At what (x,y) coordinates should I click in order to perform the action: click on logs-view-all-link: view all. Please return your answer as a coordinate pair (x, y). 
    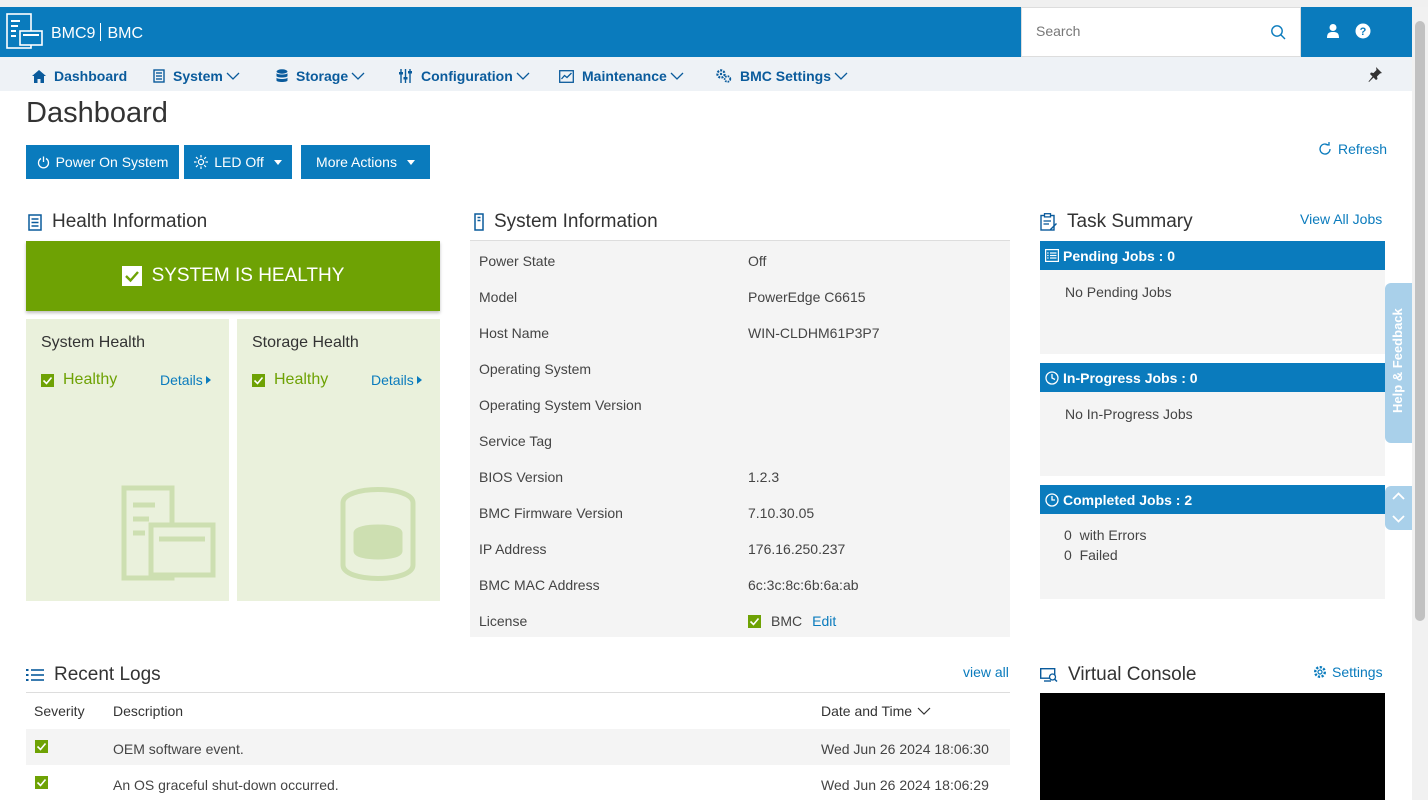
    Looking at the image, I should click on (986, 672).